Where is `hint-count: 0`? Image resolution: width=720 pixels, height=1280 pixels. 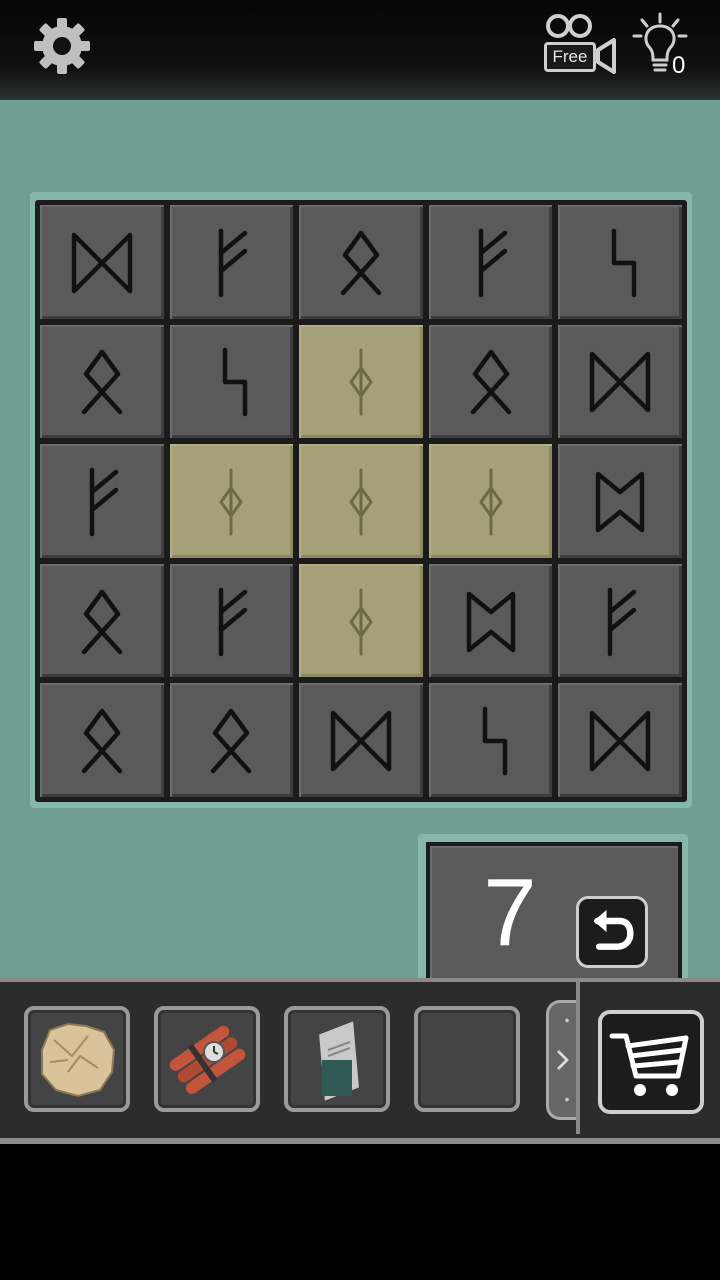 hint-count: 0 is located at coordinates (679, 65).